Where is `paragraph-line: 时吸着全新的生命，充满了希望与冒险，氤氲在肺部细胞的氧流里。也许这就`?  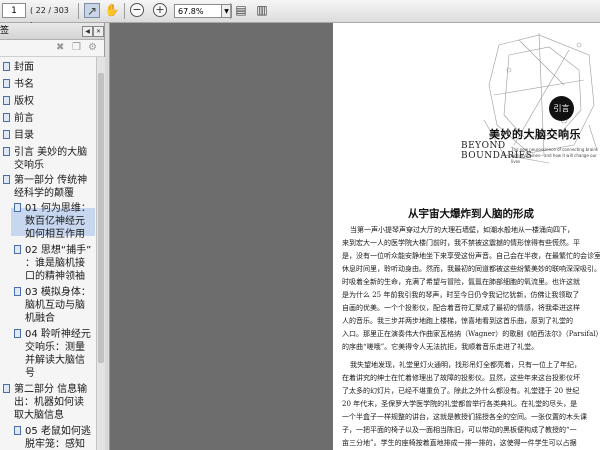
paragraph-line: 时吸着全新的生命，充满了希望与冒险，氤氲在肺部细胞的氧流里。也许这就 is located at coordinates (461, 282).